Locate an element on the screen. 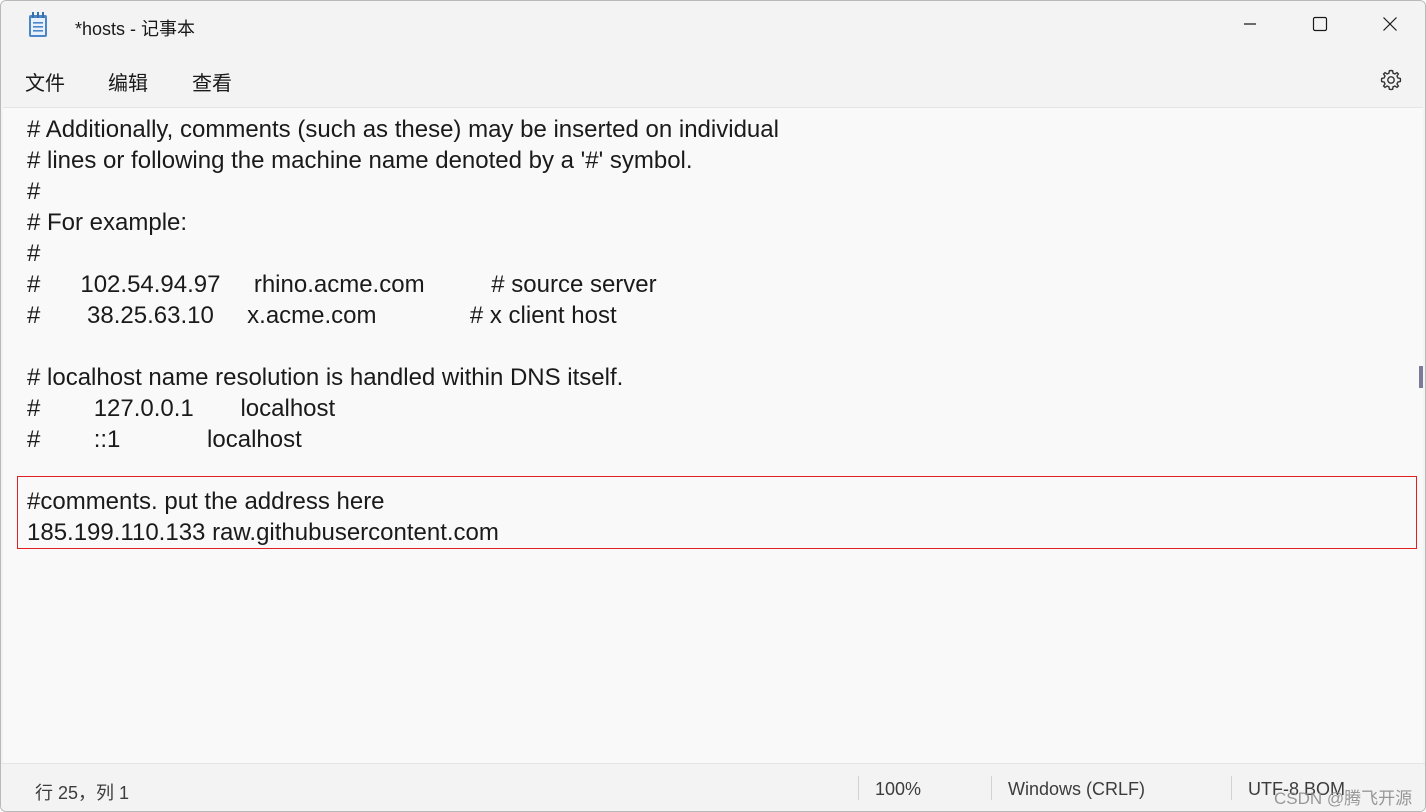  notepad-icon is located at coordinates (38, 24).